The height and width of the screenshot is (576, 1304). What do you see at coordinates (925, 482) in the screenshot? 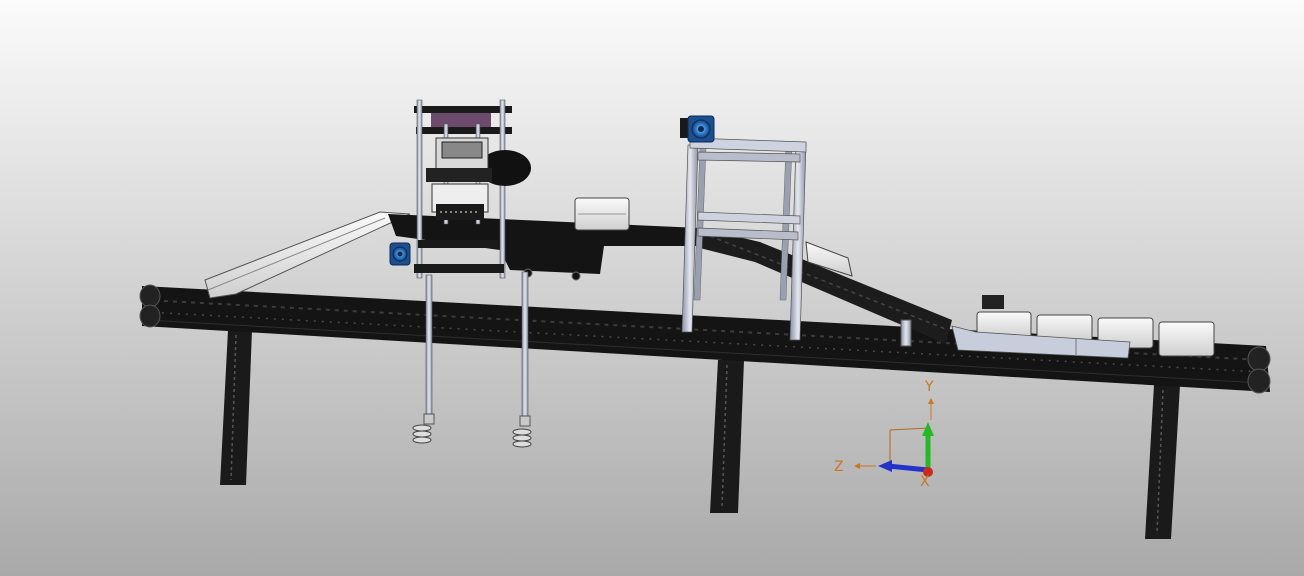
I see `x-axis-label: X` at bounding box center [925, 482].